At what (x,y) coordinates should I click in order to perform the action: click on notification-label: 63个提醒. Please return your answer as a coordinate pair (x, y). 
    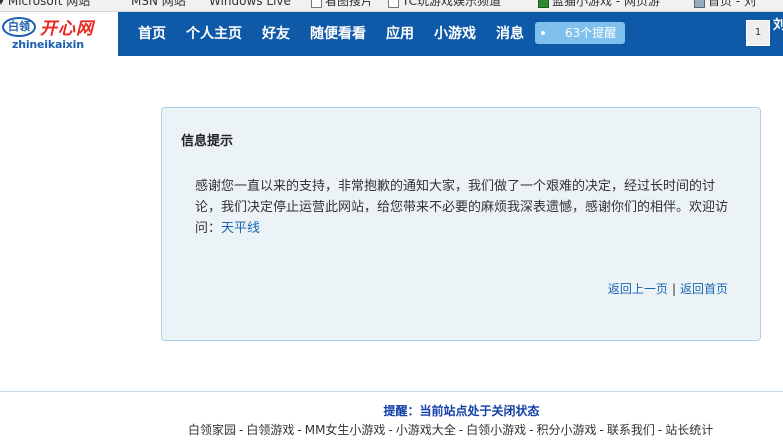
    Looking at the image, I should click on (591, 33).